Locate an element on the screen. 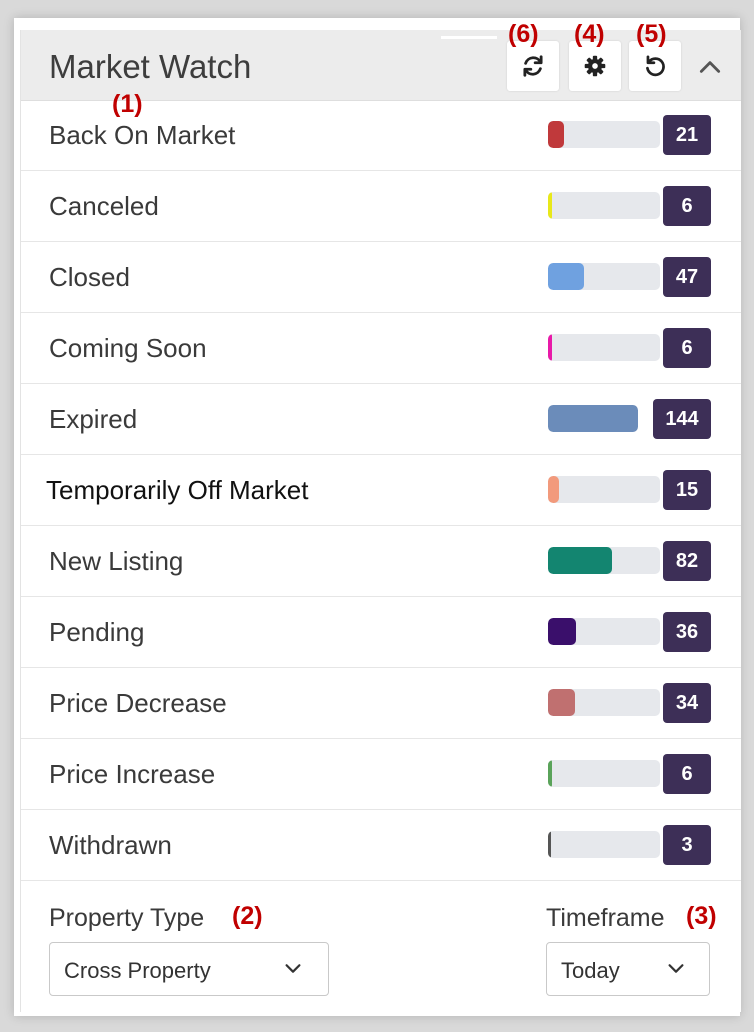 This screenshot has width=754, height=1032. reset-button is located at coordinates (655, 66).